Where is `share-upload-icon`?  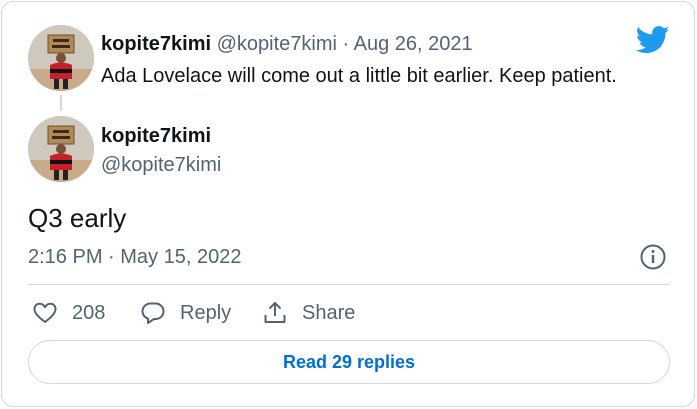 share-upload-icon is located at coordinates (275, 312).